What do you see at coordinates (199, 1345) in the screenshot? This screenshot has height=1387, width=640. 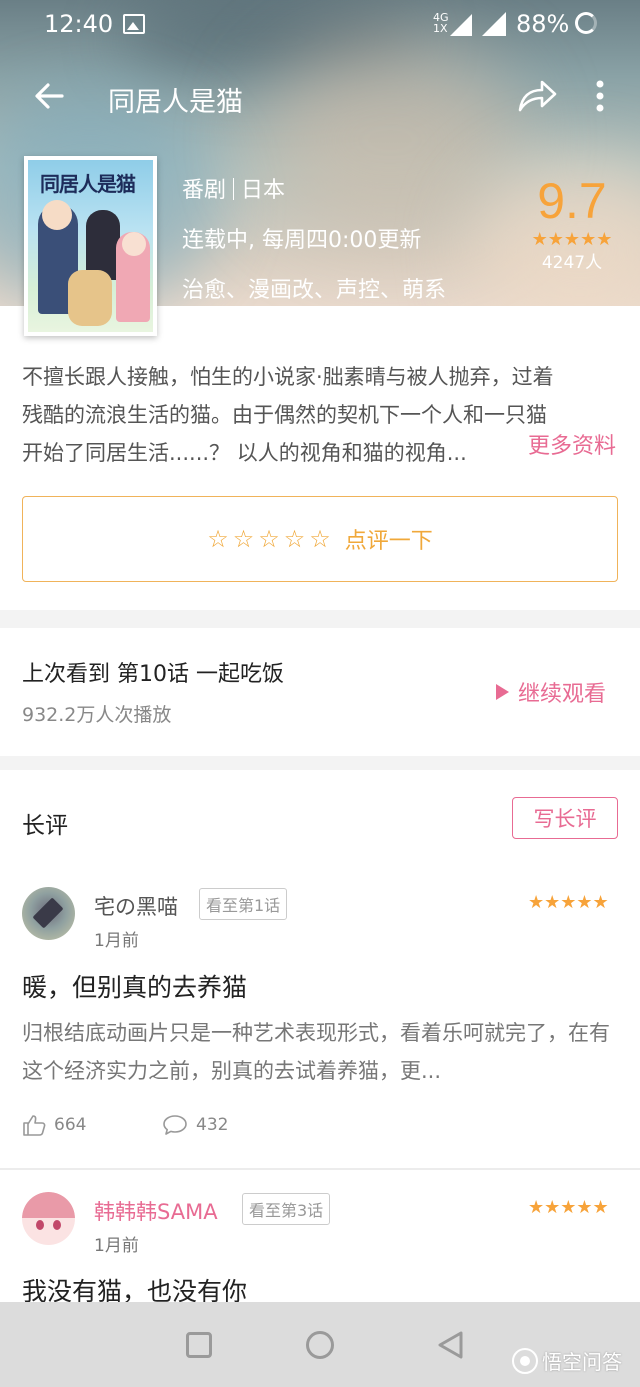 I see `recent-apps-icon` at bounding box center [199, 1345].